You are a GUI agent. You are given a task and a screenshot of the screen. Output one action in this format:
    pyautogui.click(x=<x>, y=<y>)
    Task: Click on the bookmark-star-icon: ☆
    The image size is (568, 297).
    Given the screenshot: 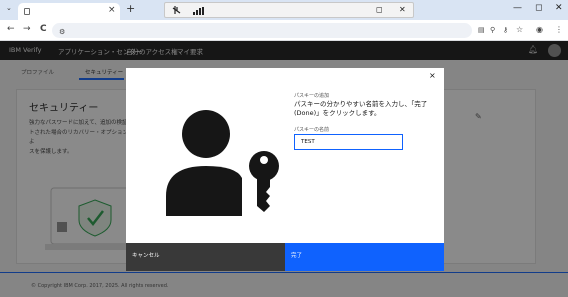 What is the action you would take?
    pyautogui.click(x=519, y=29)
    